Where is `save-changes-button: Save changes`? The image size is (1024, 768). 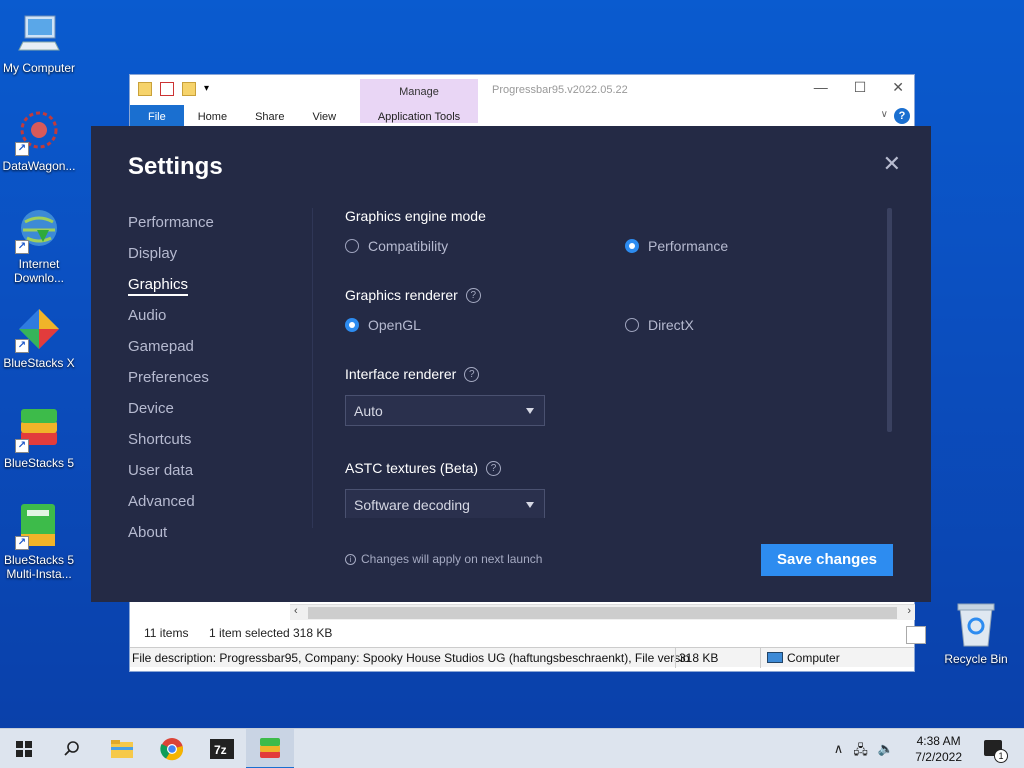
save-changes-button: Save changes is located at coordinates (827, 560).